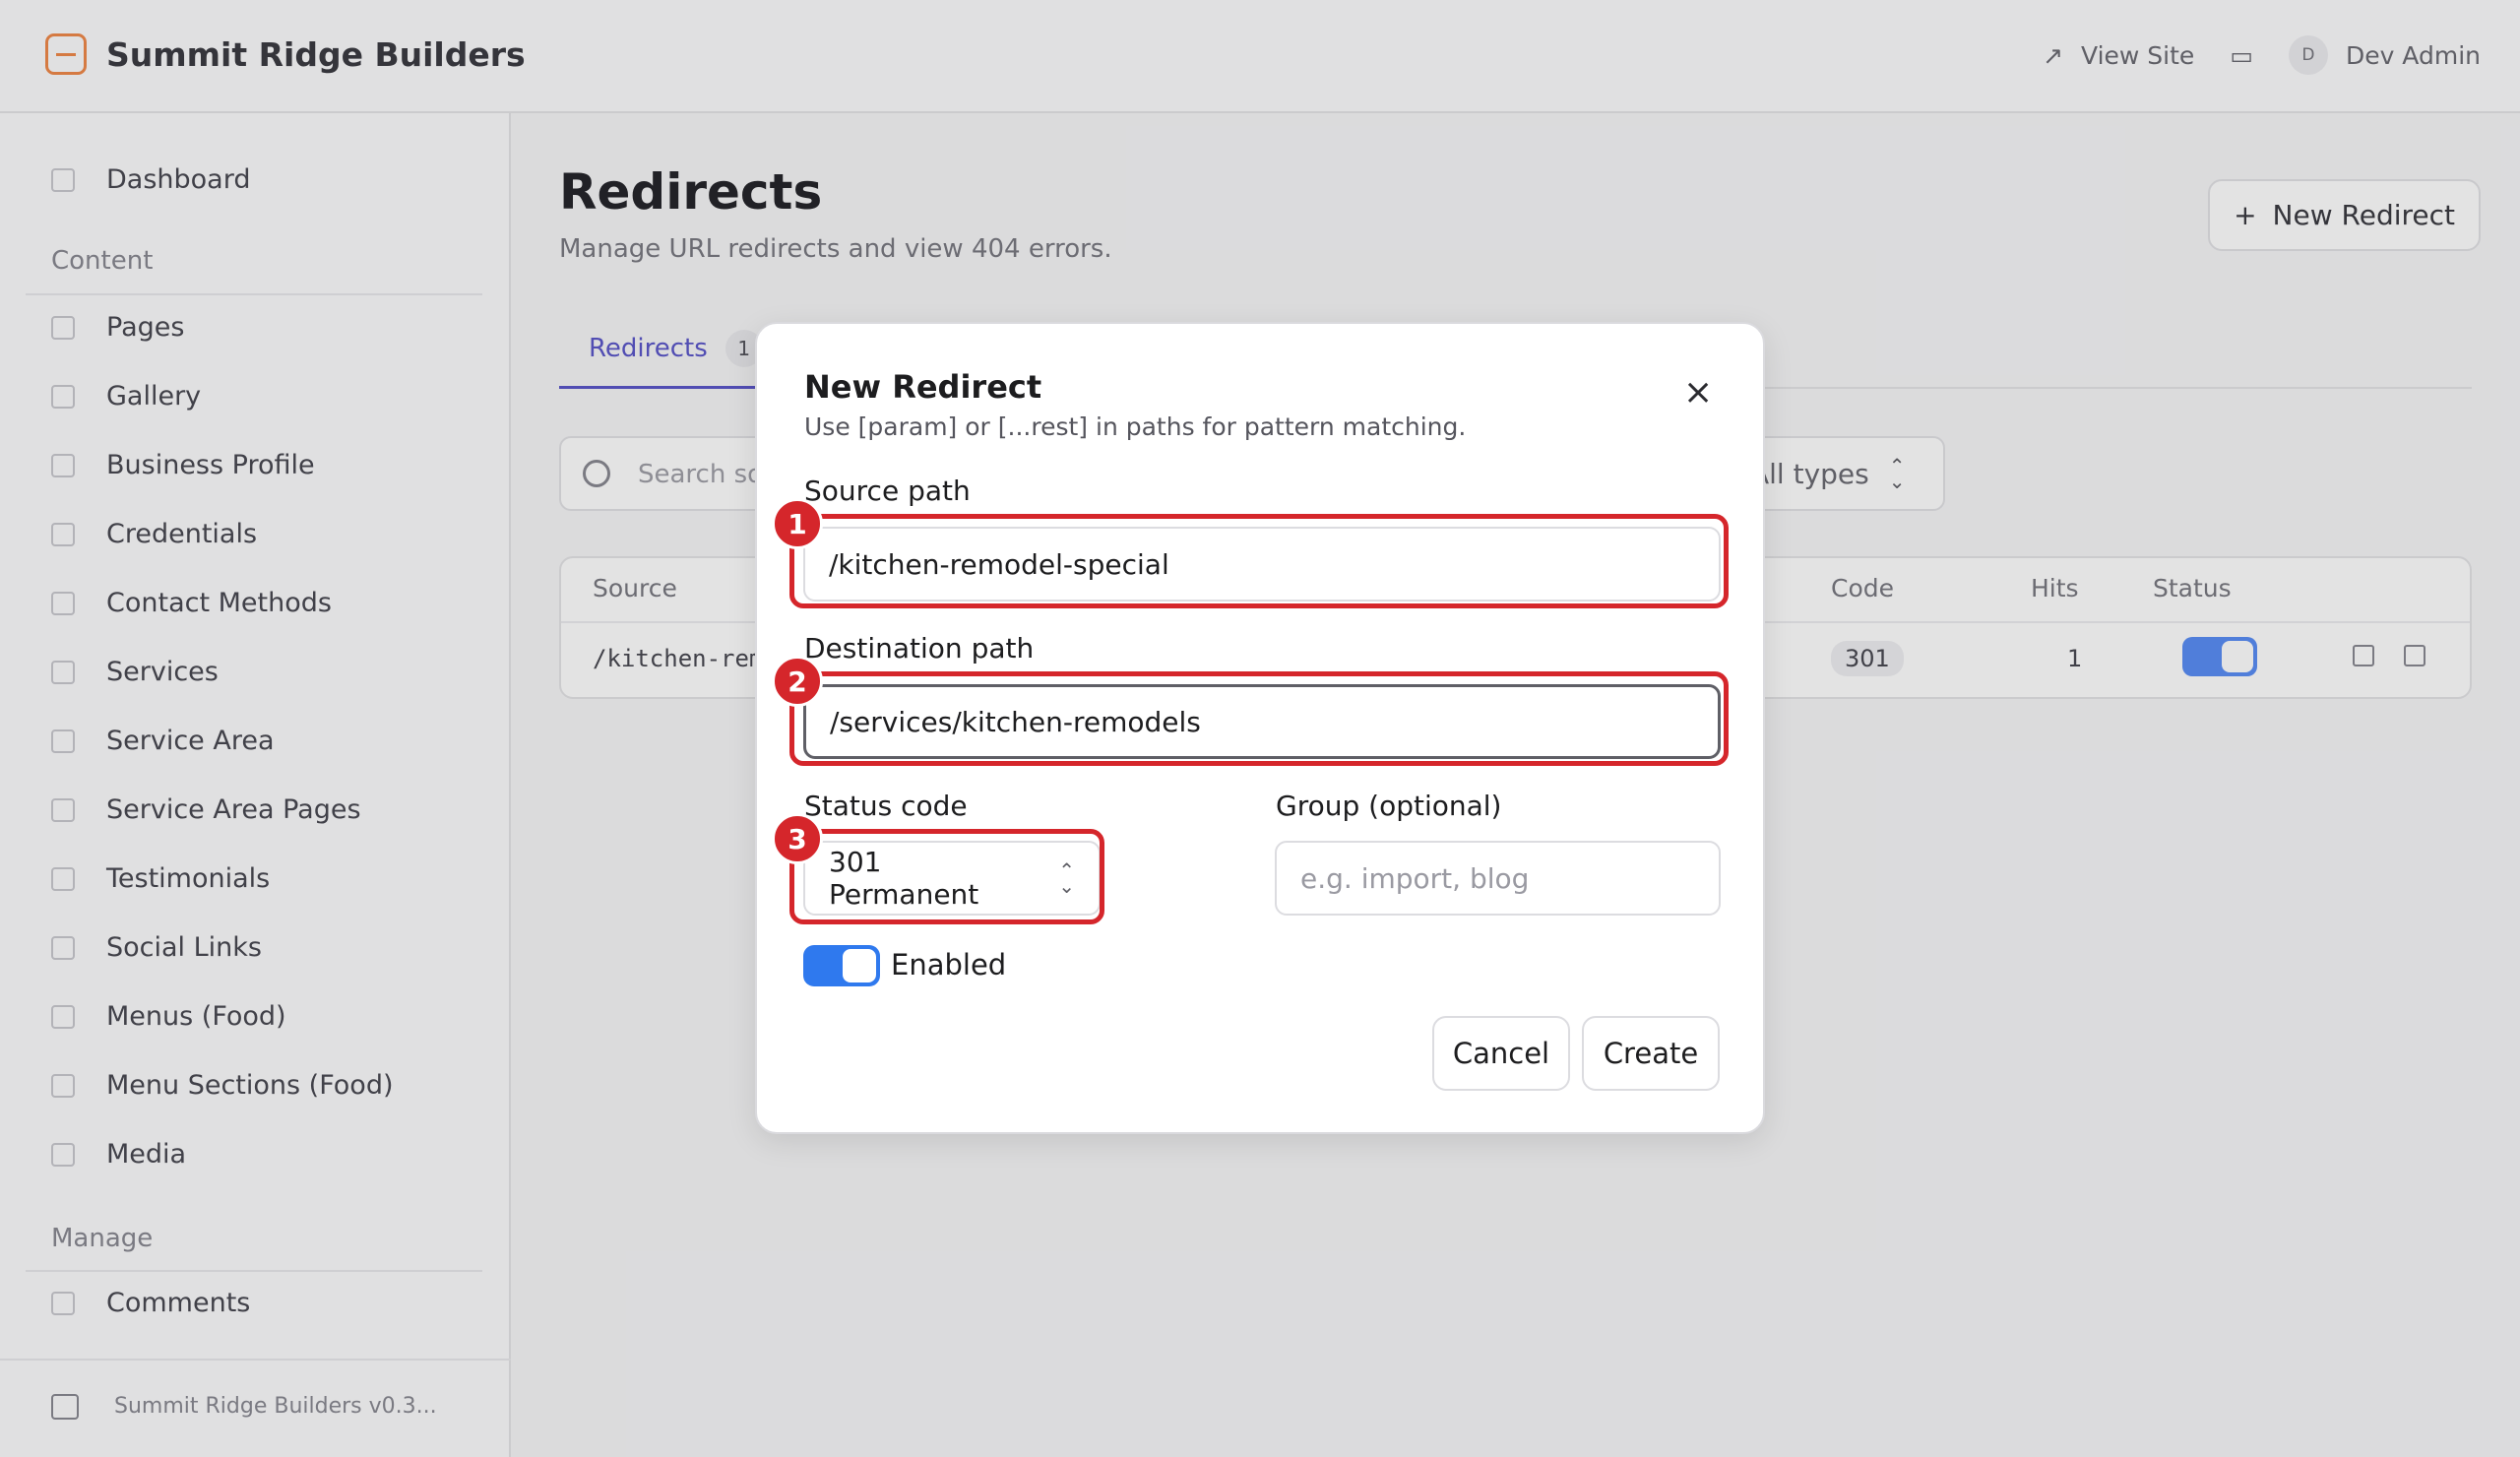  Describe the element at coordinates (1501, 1053) in the screenshot. I see `cancel-button: Cancel` at that location.